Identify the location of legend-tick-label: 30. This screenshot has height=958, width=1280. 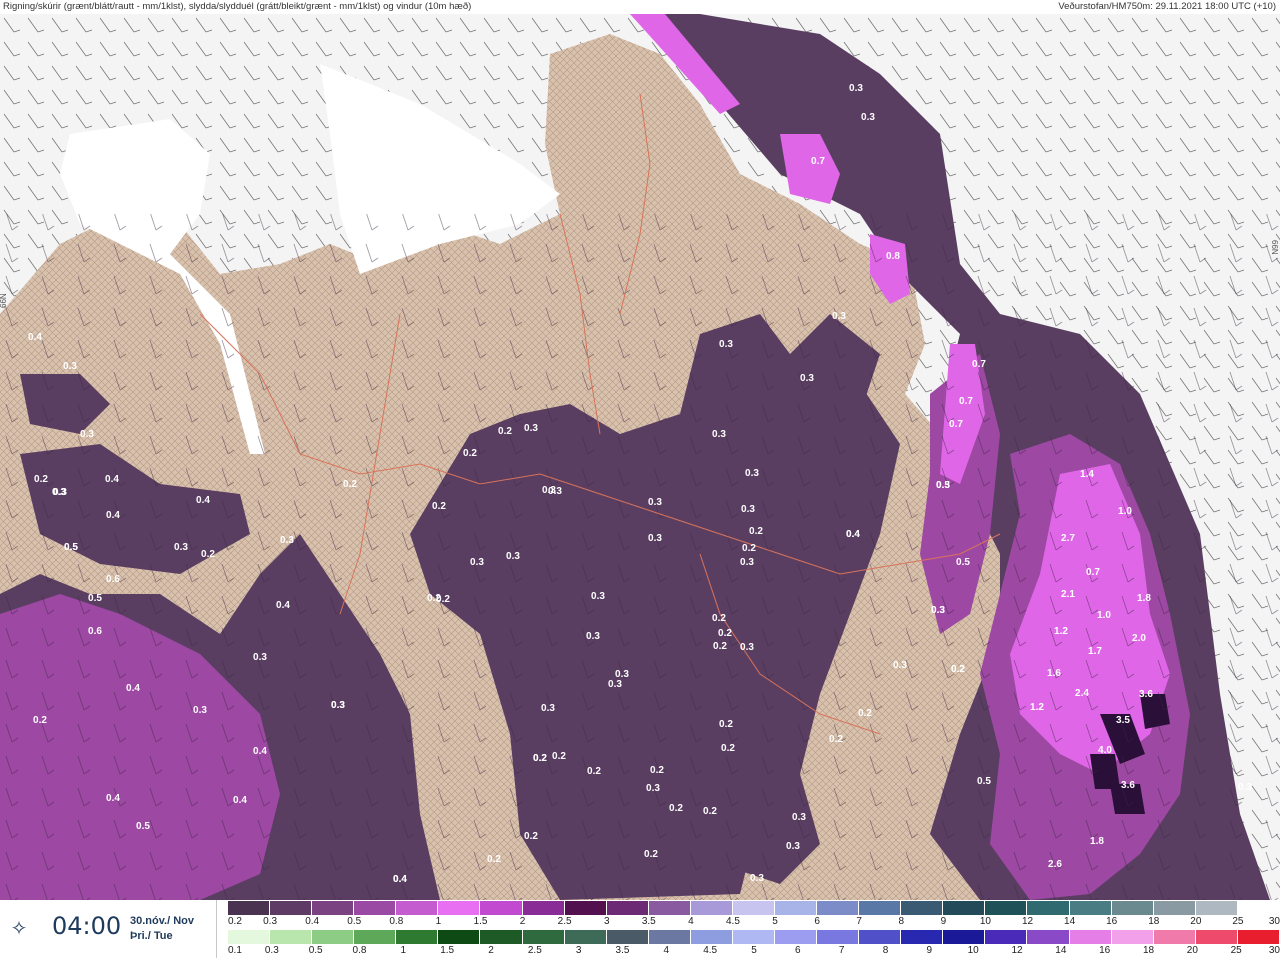
(1274, 921).